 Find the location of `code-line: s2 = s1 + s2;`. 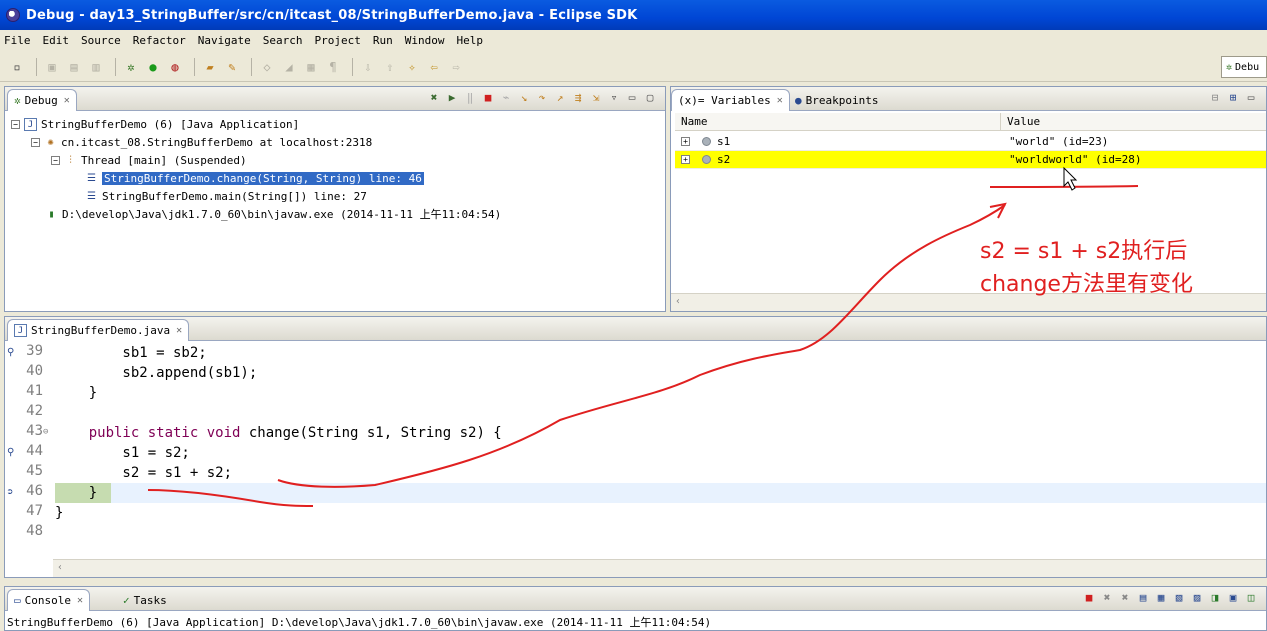

code-line: s2 = s1 + s2; is located at coordinates (144, 473).